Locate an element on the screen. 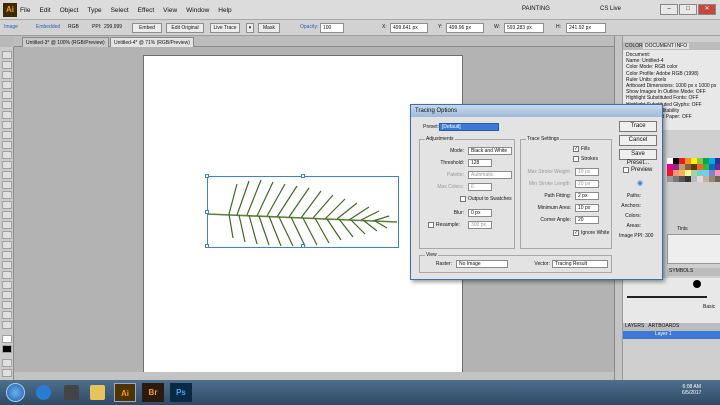 The width and height of the screenshot is (720, 405). free-transform-tool-icon is located at coordinates (7, 205).